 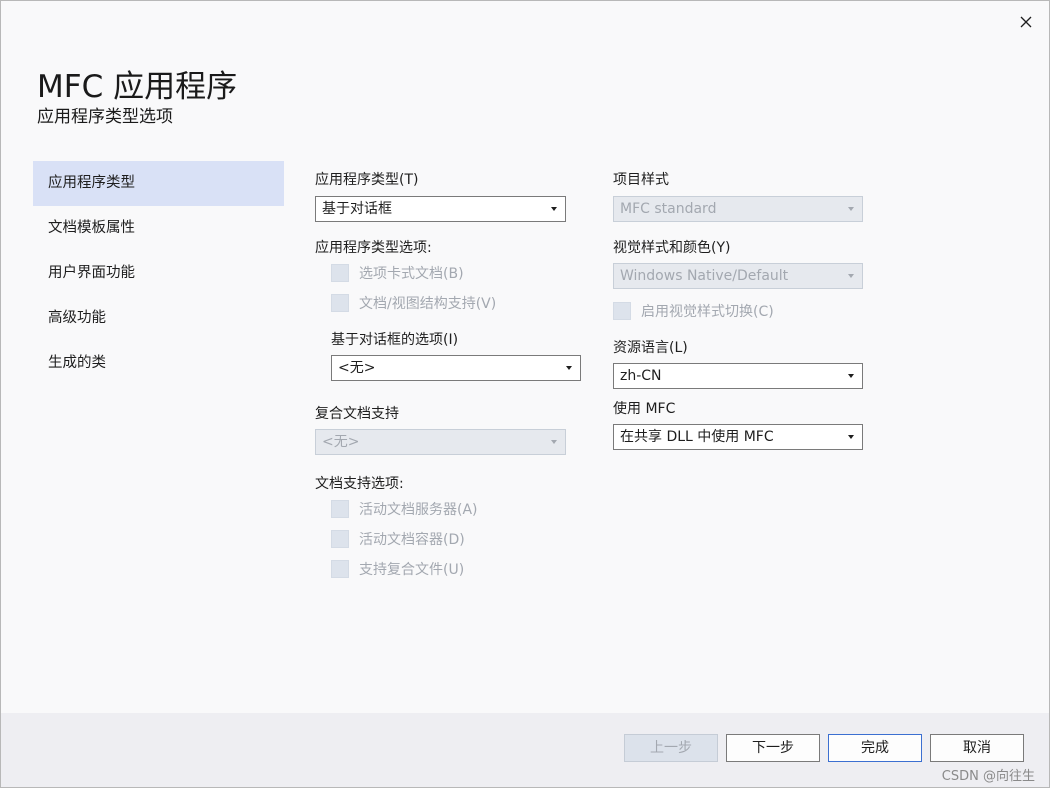 I want to click on visual-style-switch-label: 启用视觉样式切换(C), so click(x=707, y=312).